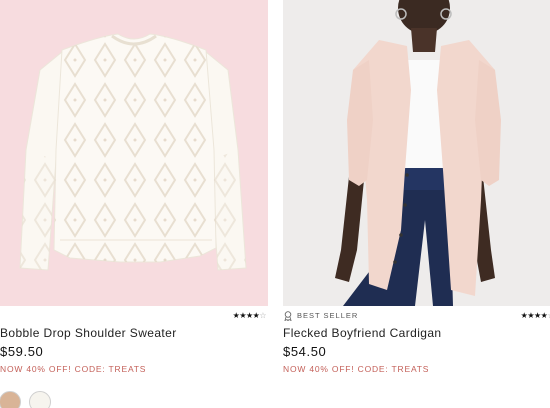 Image resolution: width=550 pixels, height=408 pixels. Describe the element at coordinates (40, 399) in the screenshot. I see `color-swatch-white` at that location.